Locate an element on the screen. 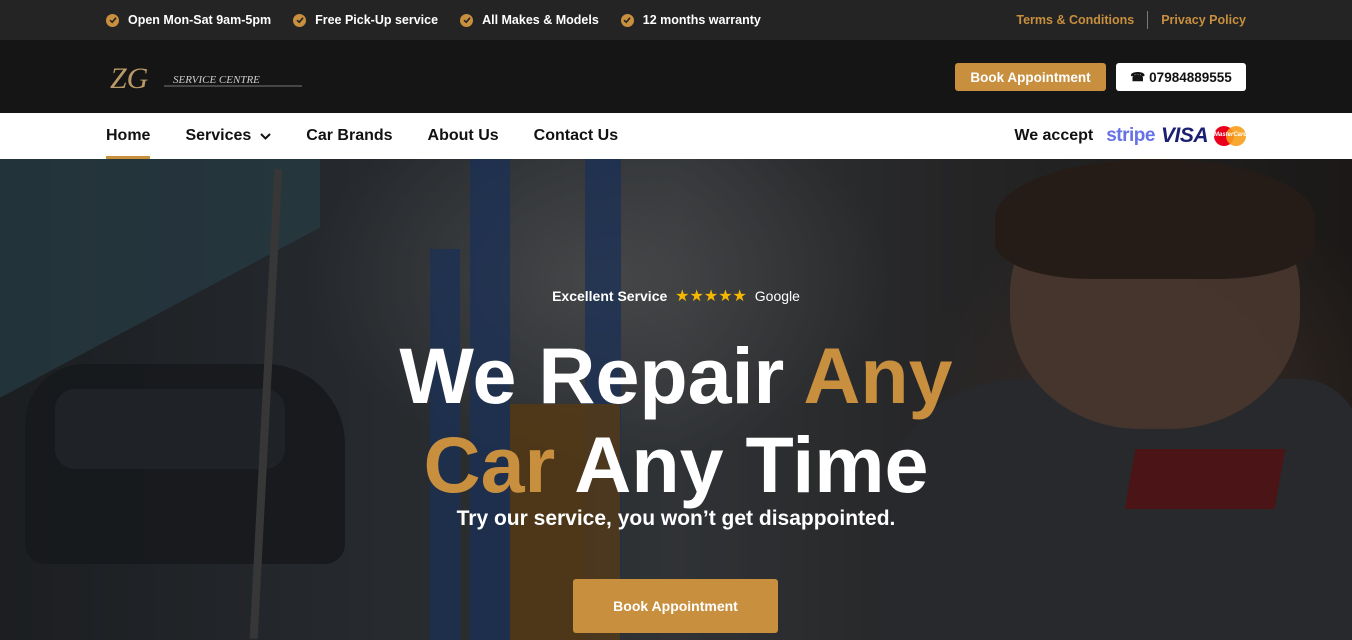 This screenshot has height=640, width=1352. divider is located at coordinates (1148, 20).